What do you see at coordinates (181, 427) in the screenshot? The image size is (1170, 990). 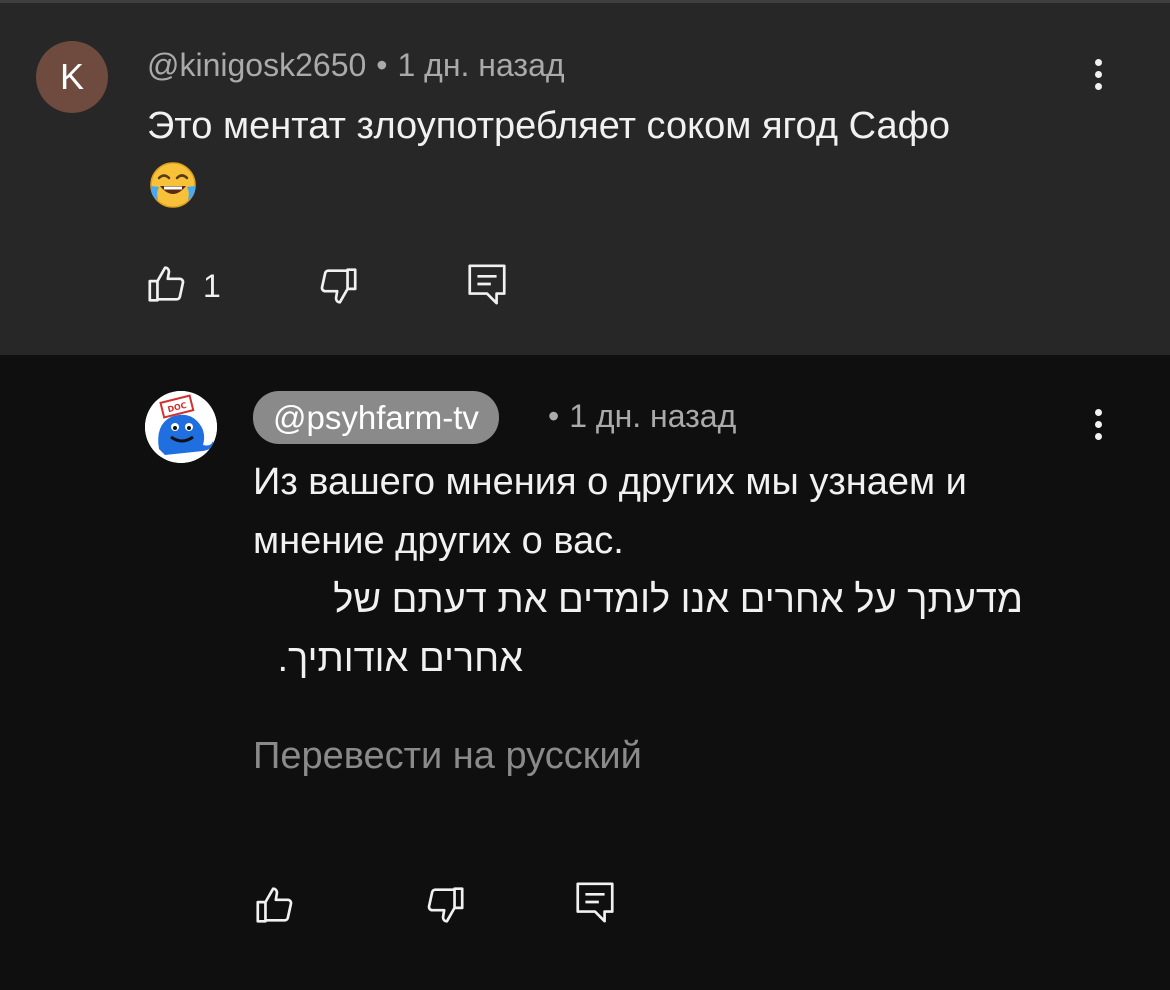 I see `avatar: DOC` at bounding box center [181, 427].